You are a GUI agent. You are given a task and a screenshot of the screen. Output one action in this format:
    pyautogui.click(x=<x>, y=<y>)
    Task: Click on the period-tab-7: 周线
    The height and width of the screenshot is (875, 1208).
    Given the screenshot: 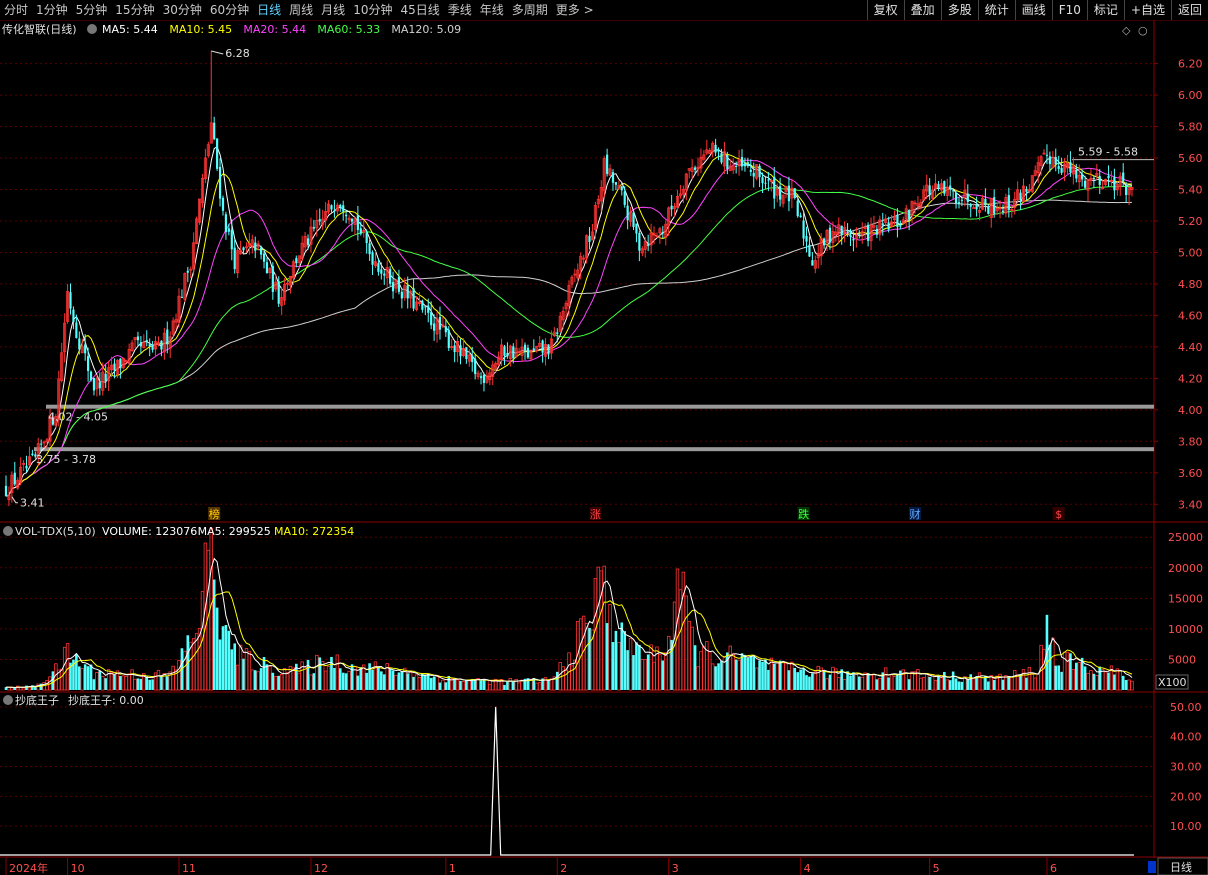 What is the action you would take?
    pyautogui.click(x=301, y=10)
    